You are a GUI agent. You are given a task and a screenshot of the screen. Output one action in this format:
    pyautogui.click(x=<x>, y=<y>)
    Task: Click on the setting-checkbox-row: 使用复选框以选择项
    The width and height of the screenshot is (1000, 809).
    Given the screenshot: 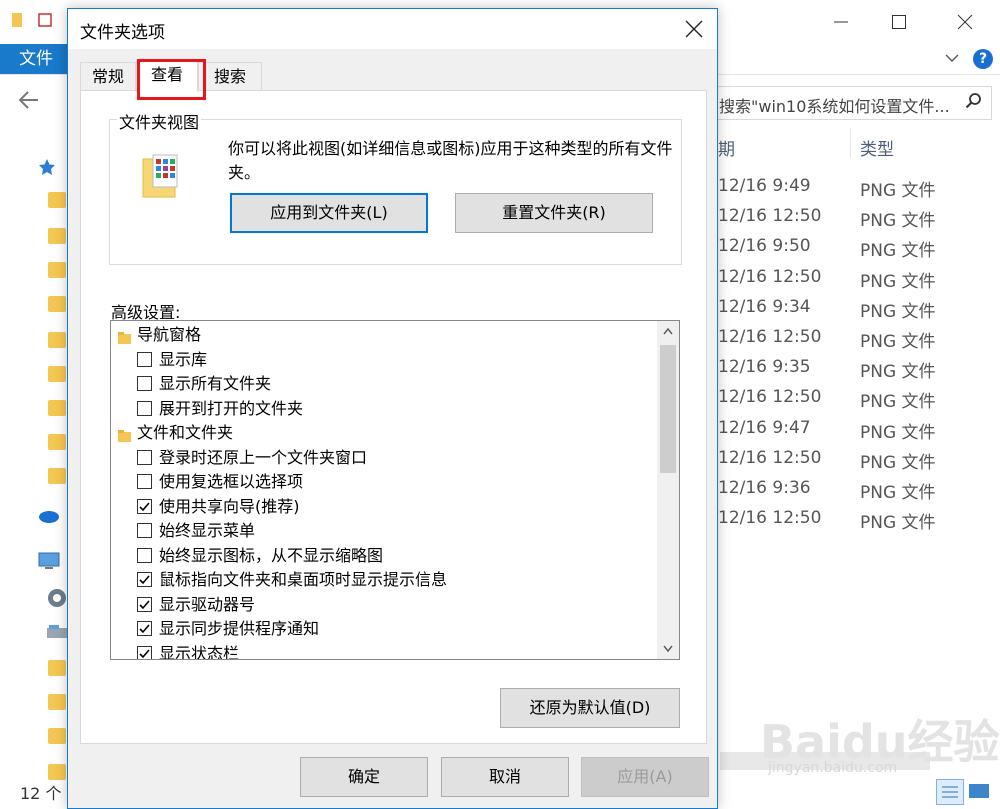 What is the action you would take?
    pyautogui.click(x=384, y=482)
    